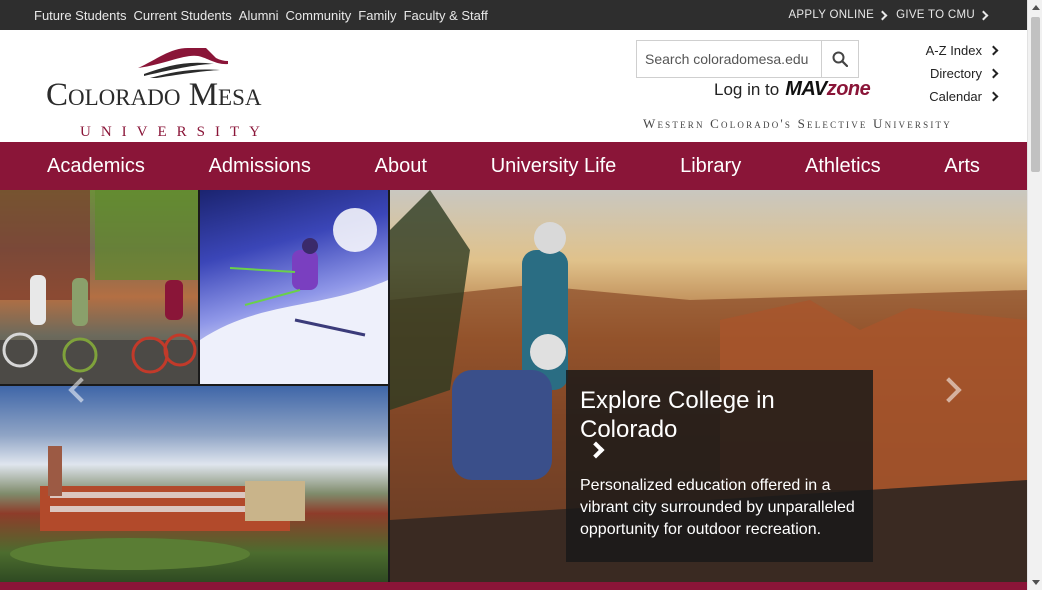 The image size is (1042, 590). What do you see at coordinates (77, 389) in the screenshot?
I see `carousel-prev-button` at bounding box center [77, 389].